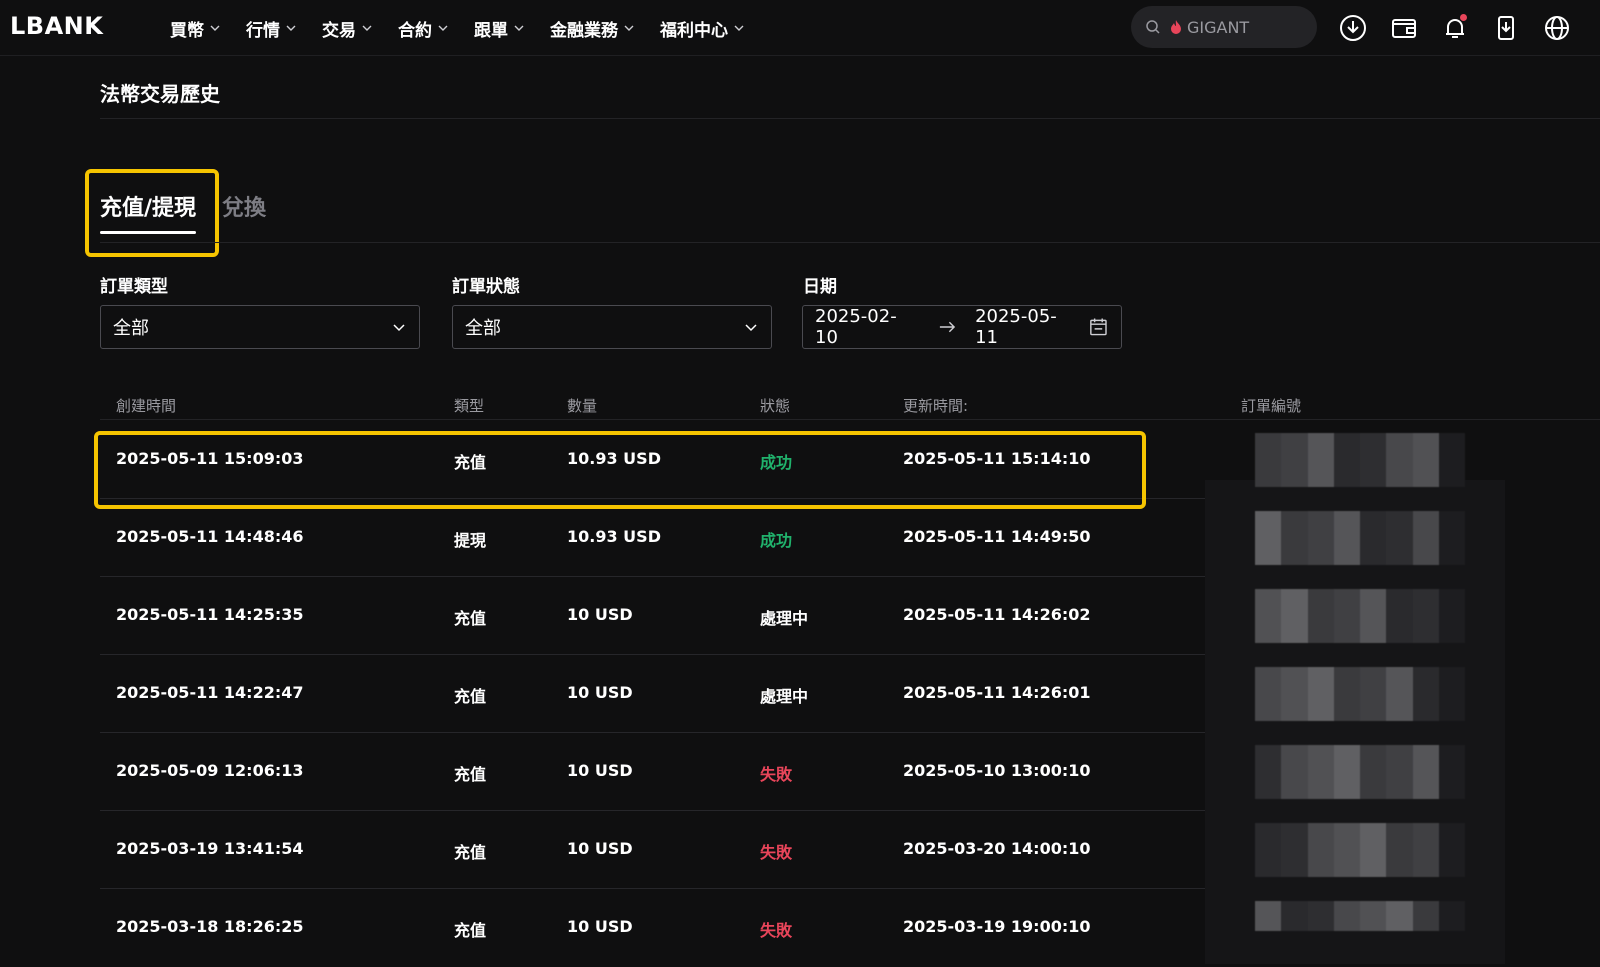 The width and height of the screenshot is (1600, 967). What do you see at coordinates (260, 327) in the screenshot?
I see `order-type-select: 全部` at bounding box center [260, 327].